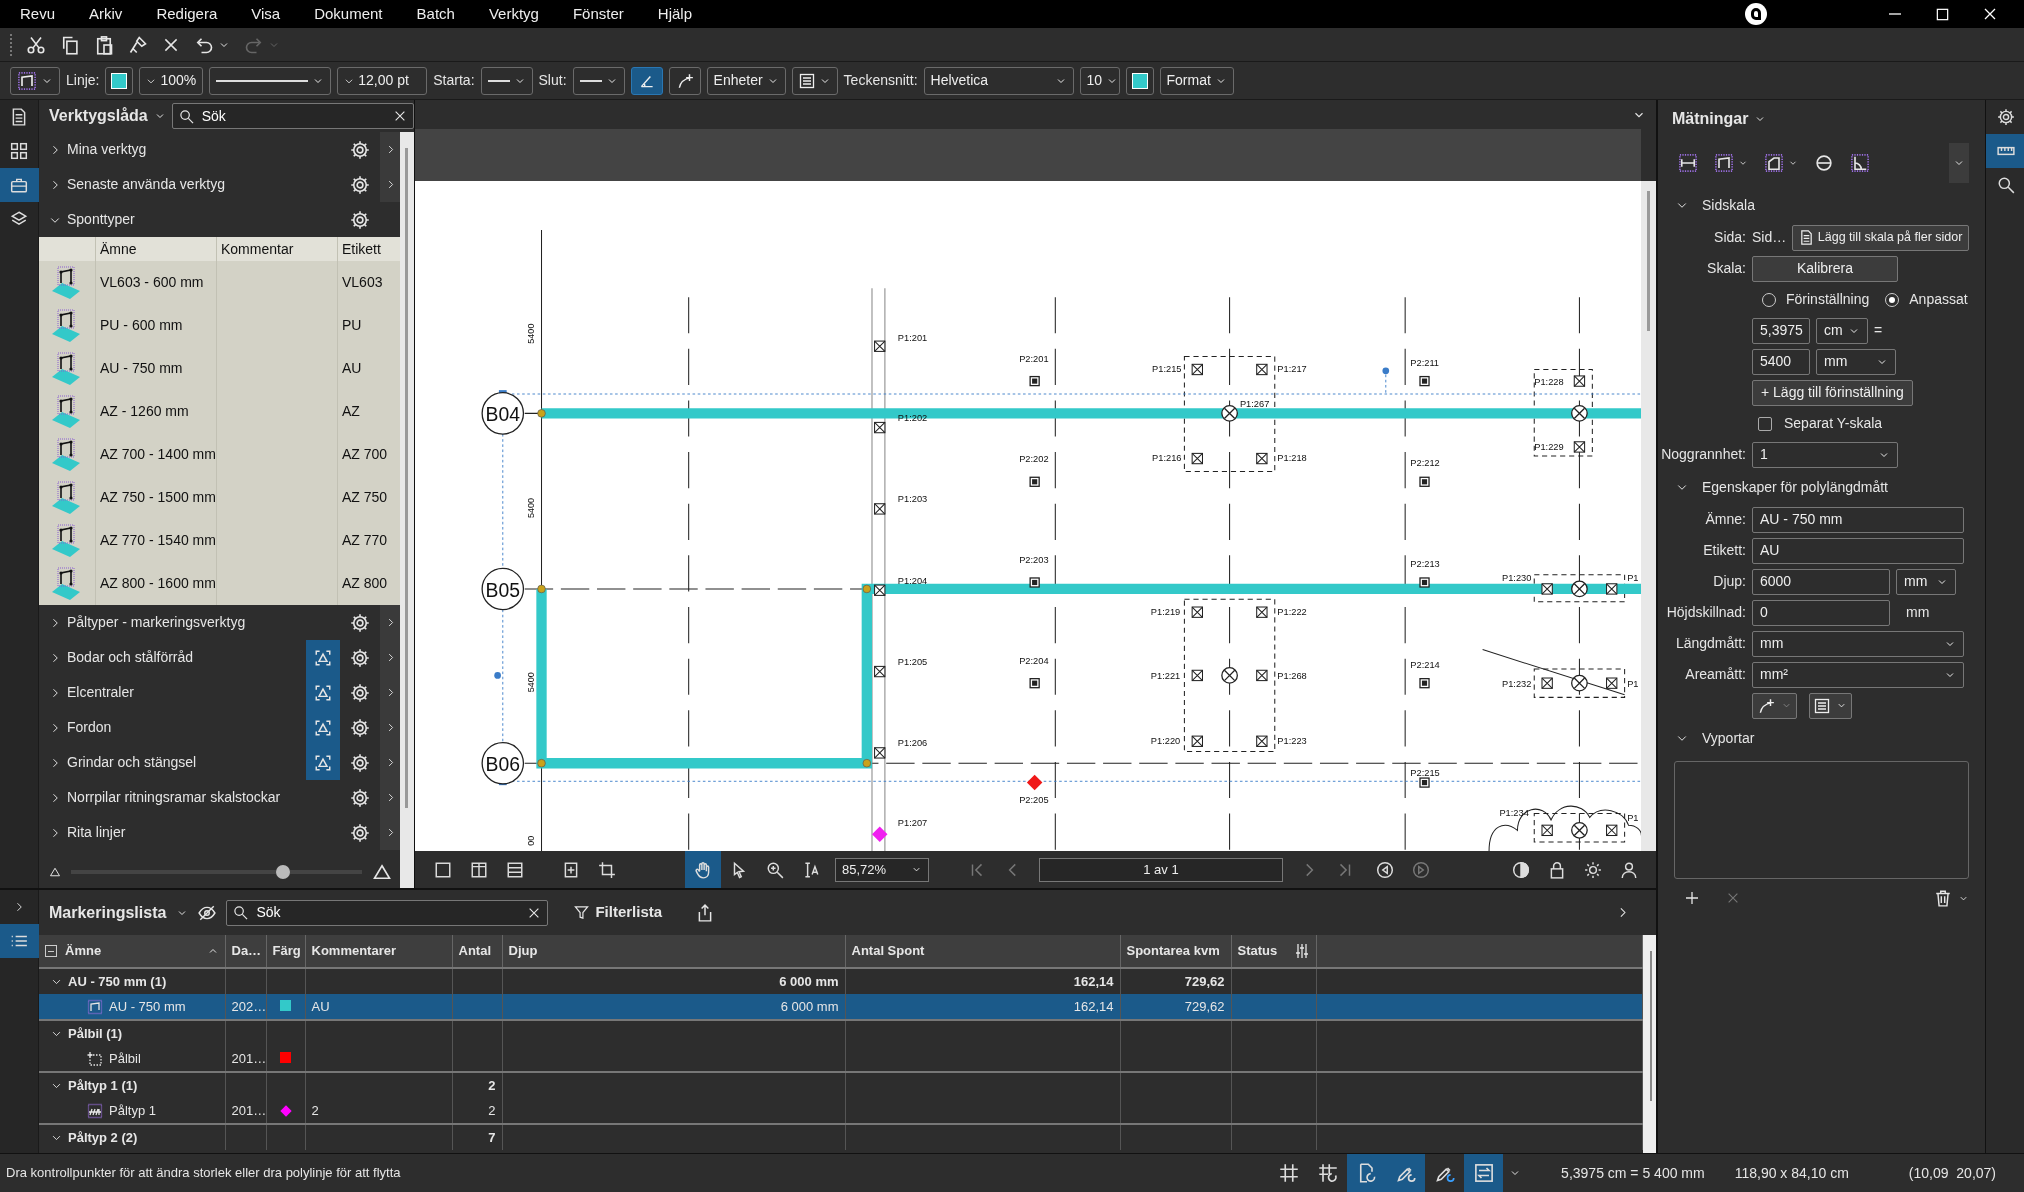  Describe the element at coordinates (183, 762) in the screenshot. I see `section-label: Grindar och stängsel` at that location.